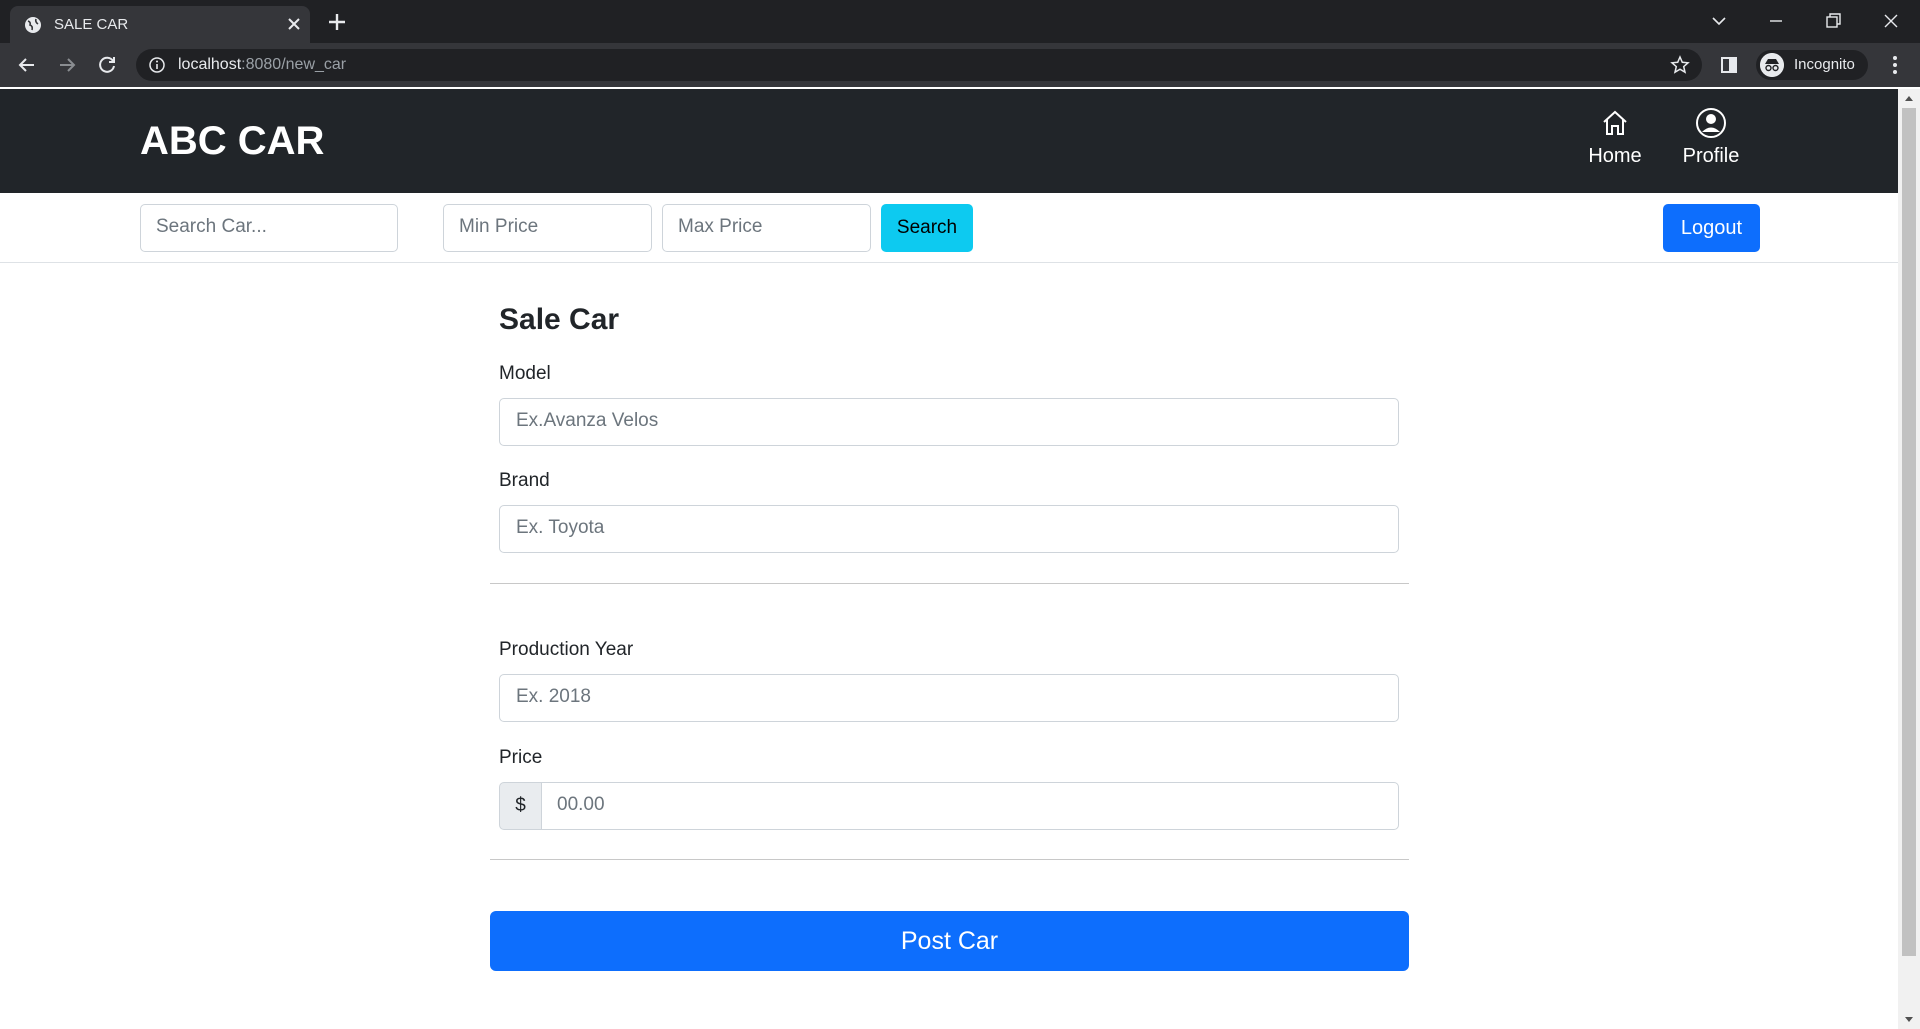  I want to click on close-tab-icon, so click(294, 24).